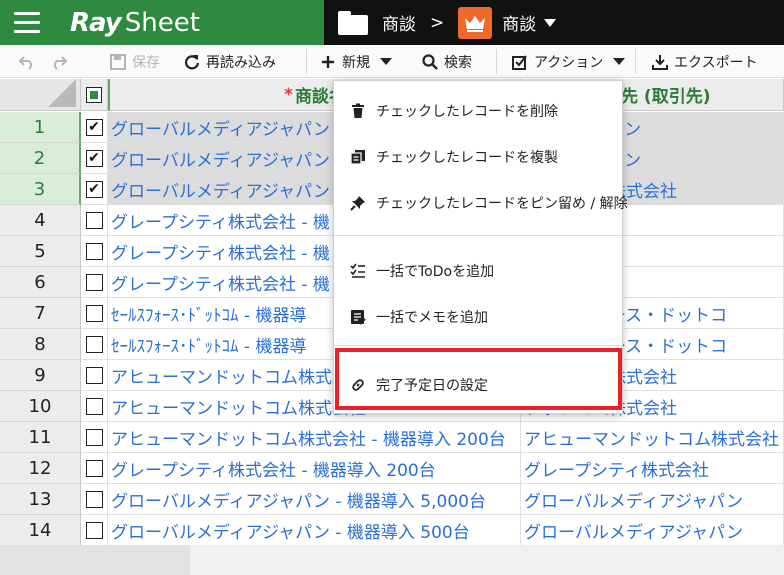 This screenshot has width=784, height=575. I want to click on save-icon, so click(118, 61).